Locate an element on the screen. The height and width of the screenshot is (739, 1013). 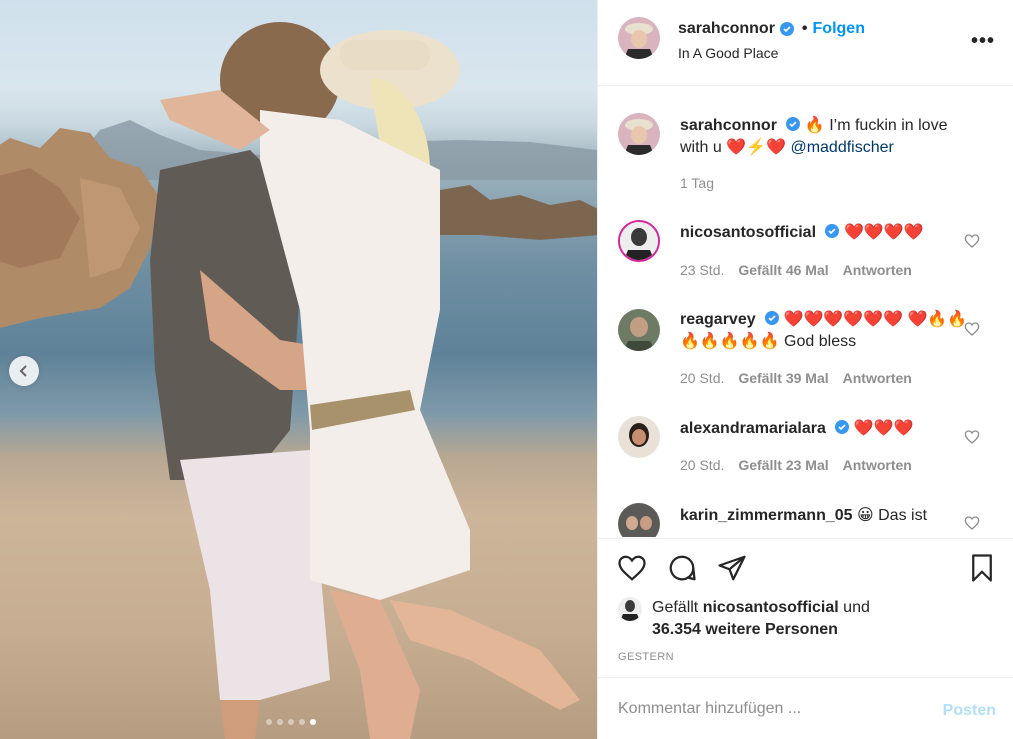
post-author: sarahconnor • Folgen is located at coordinates (771, 29).